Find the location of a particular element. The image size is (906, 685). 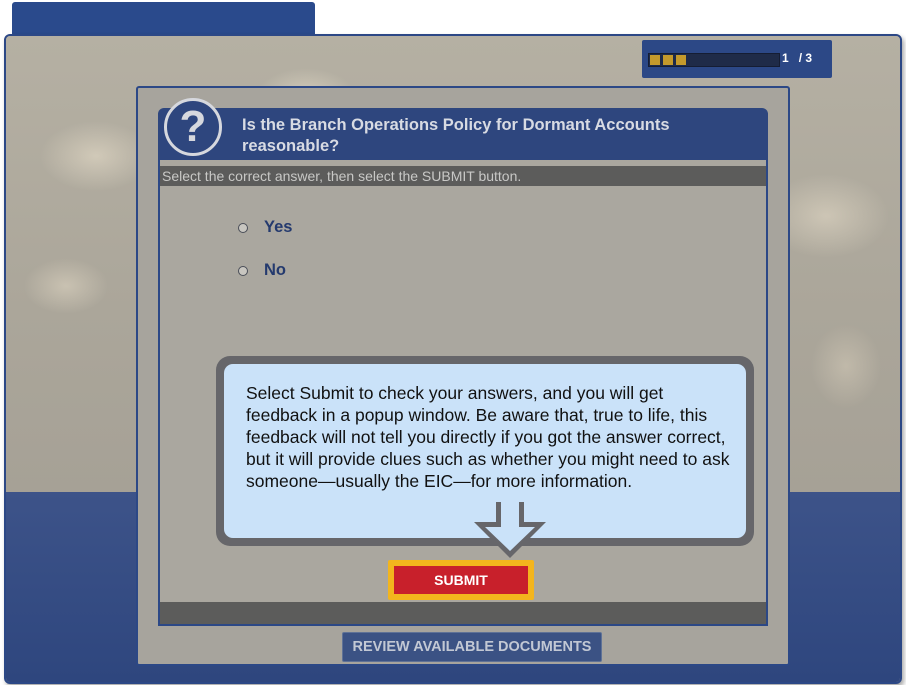

progress-current: 1 is located at coordinates (785, 58).